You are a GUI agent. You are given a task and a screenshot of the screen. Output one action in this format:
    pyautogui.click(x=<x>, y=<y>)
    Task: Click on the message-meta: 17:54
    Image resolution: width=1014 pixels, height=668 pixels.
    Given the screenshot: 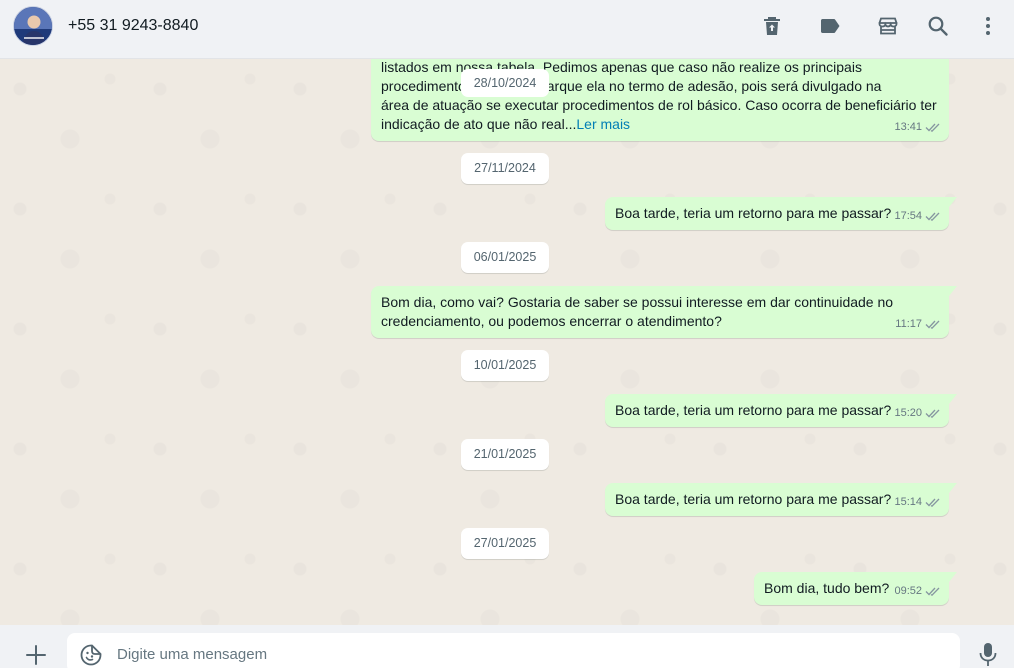 What is the action you would take?
    pyautogui.click(x=917, y=216)
    